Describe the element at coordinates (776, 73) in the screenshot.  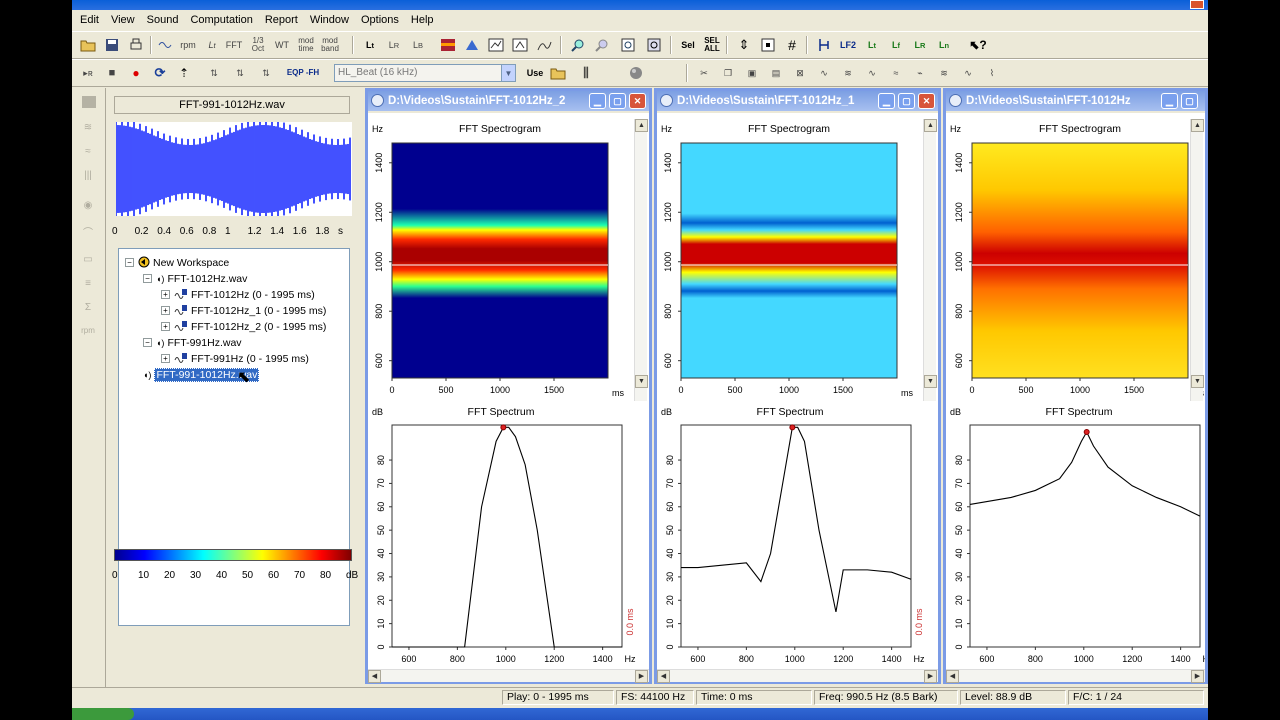
I see `paste-special-icon: ▤` at that location.